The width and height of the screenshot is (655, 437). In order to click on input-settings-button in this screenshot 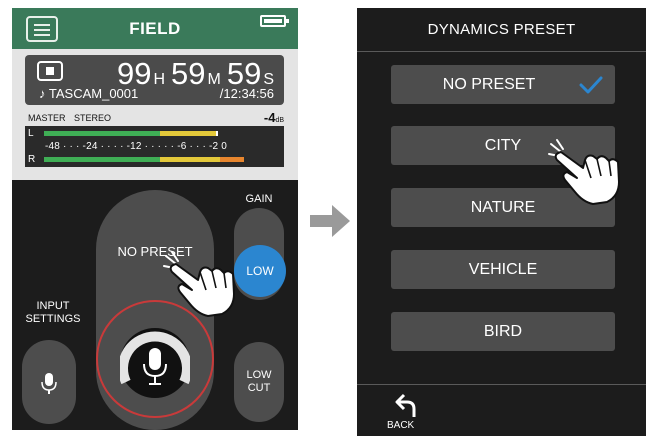, I will do `click(49, 382)`.